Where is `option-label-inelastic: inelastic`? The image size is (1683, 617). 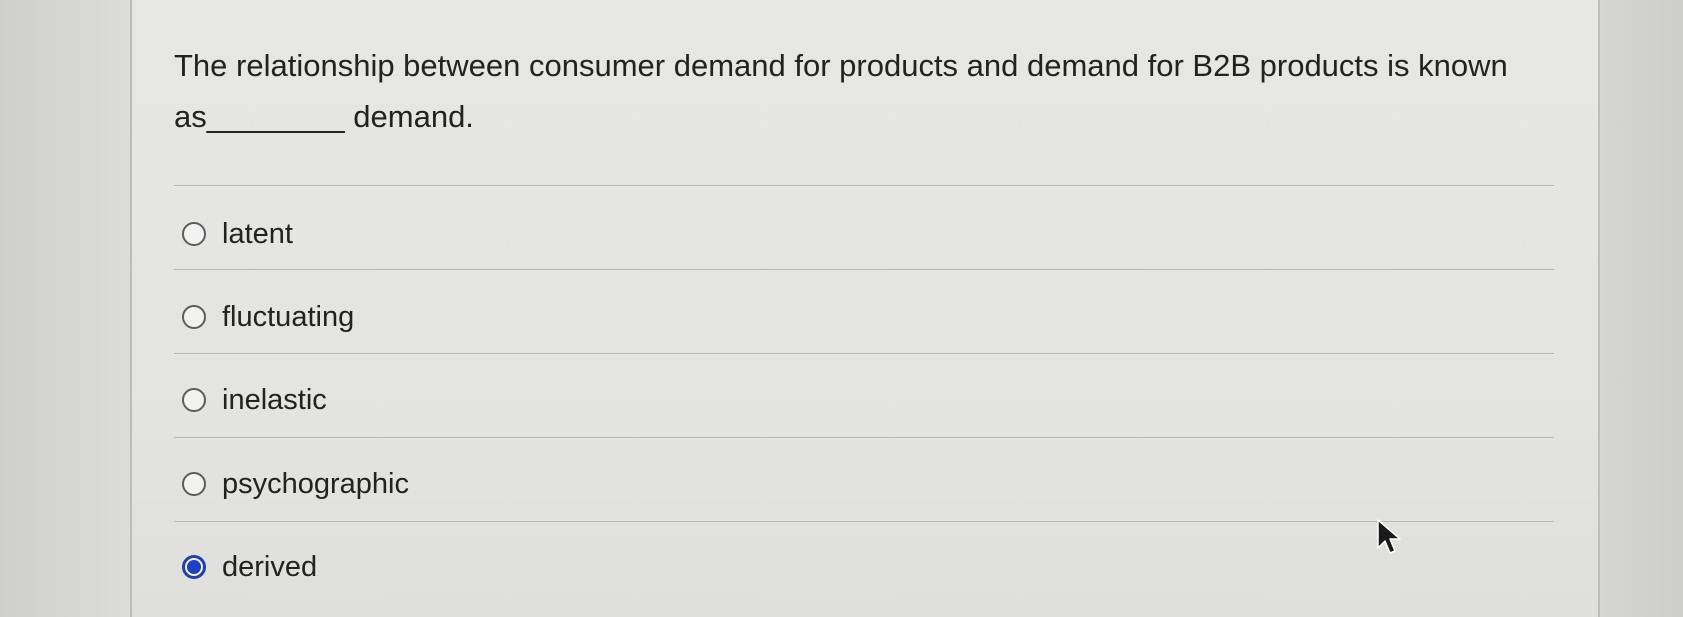
option-label-inelastic: inelastic is located at coordinates (274, 399).